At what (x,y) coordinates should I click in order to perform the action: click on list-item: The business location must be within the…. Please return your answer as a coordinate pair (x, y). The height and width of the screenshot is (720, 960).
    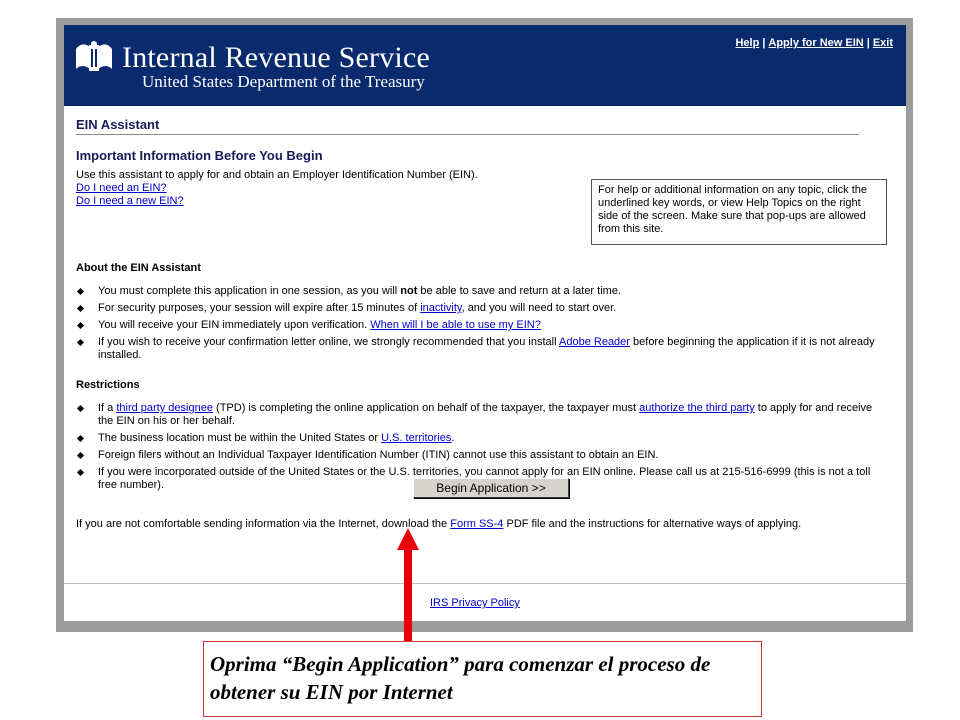
    Looking at the image, I should click on (476, 438).